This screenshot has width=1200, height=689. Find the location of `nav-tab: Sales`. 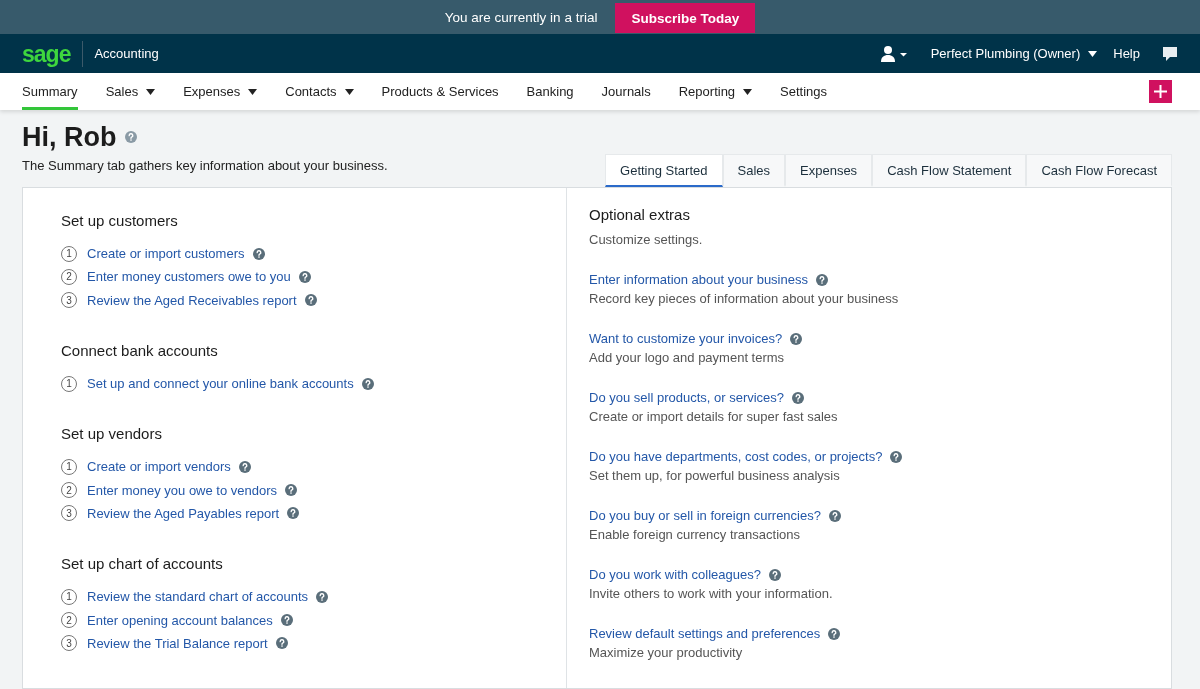

nav-tab: Sales is located at coordinates (130, 91).